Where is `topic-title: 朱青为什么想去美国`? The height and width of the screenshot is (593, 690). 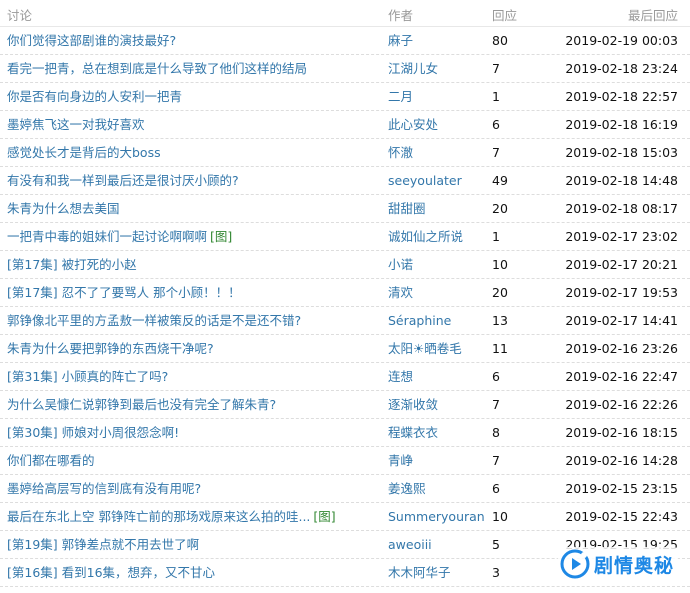 topic-title: 朱青为什么想去美国 is located at coordinates (63, 208).